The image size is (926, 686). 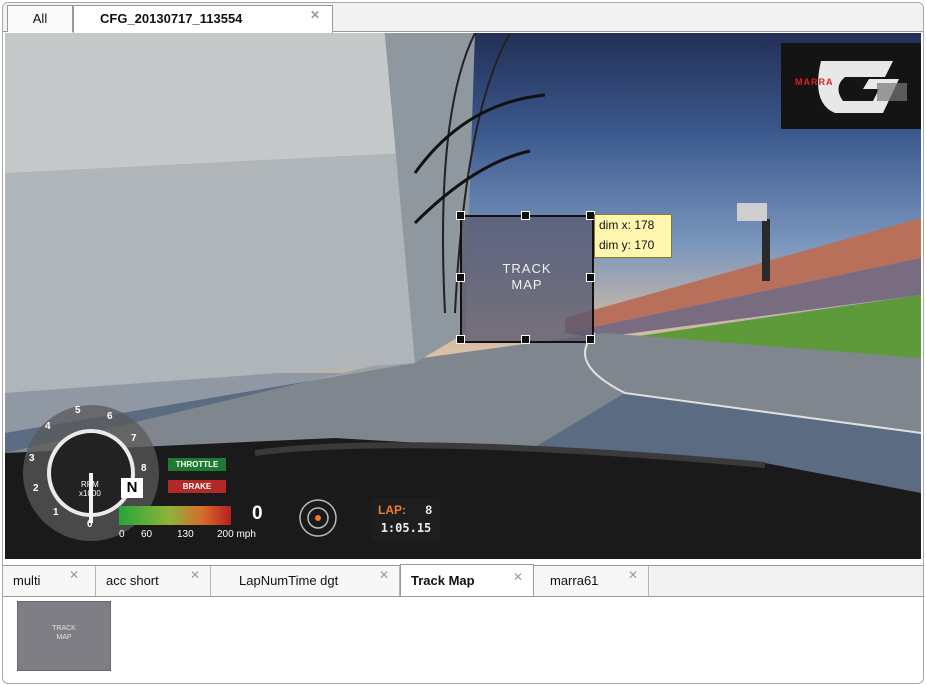 What do you see at coordinates (627, 225) in the screenshot?
I see `dim-x-readout: dim x: 178` at bounding box center [627, 225].